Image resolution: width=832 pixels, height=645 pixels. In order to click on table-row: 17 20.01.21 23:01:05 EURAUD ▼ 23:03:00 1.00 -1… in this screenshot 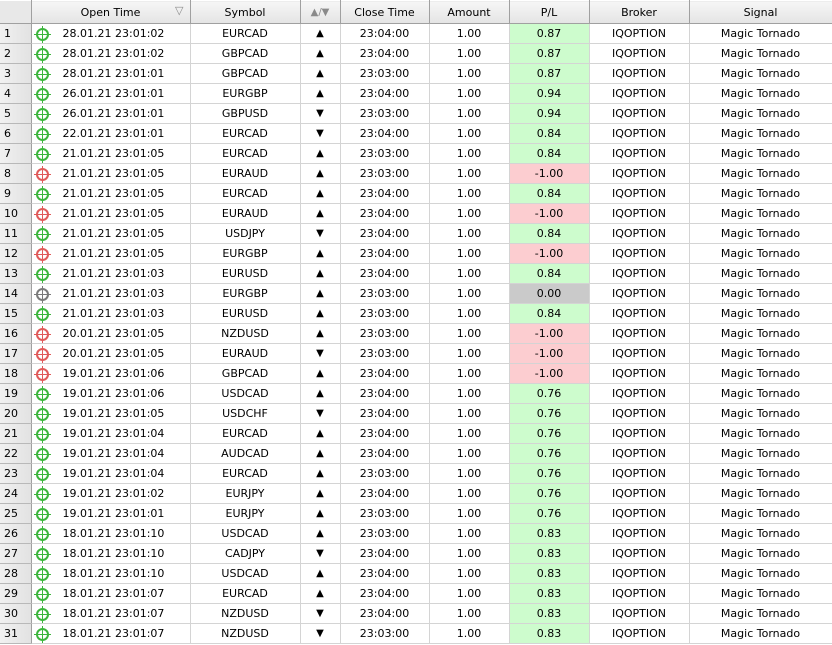, I will do `click(416, 353)`.